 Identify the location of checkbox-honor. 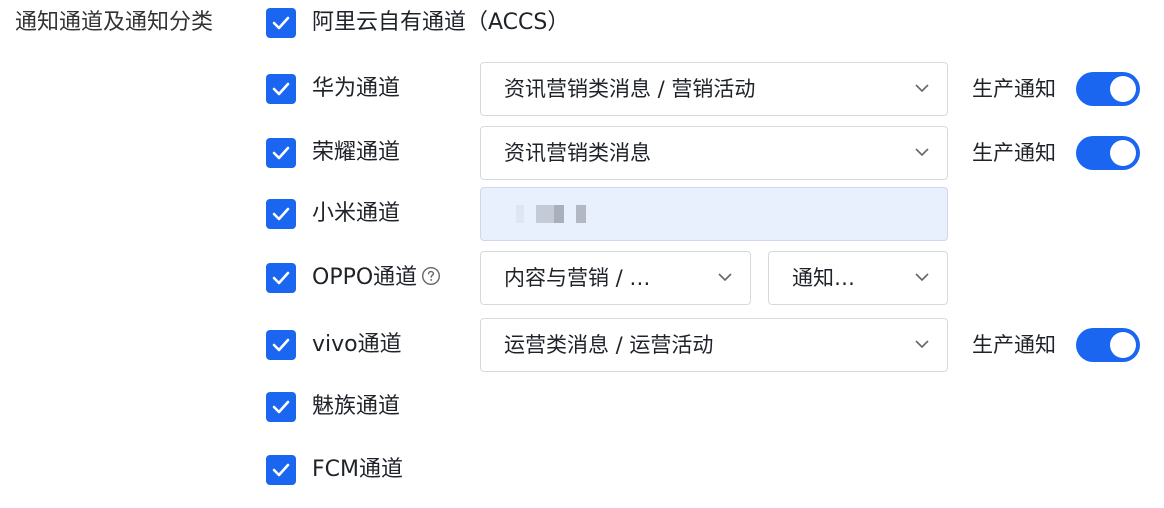
(281, 153).